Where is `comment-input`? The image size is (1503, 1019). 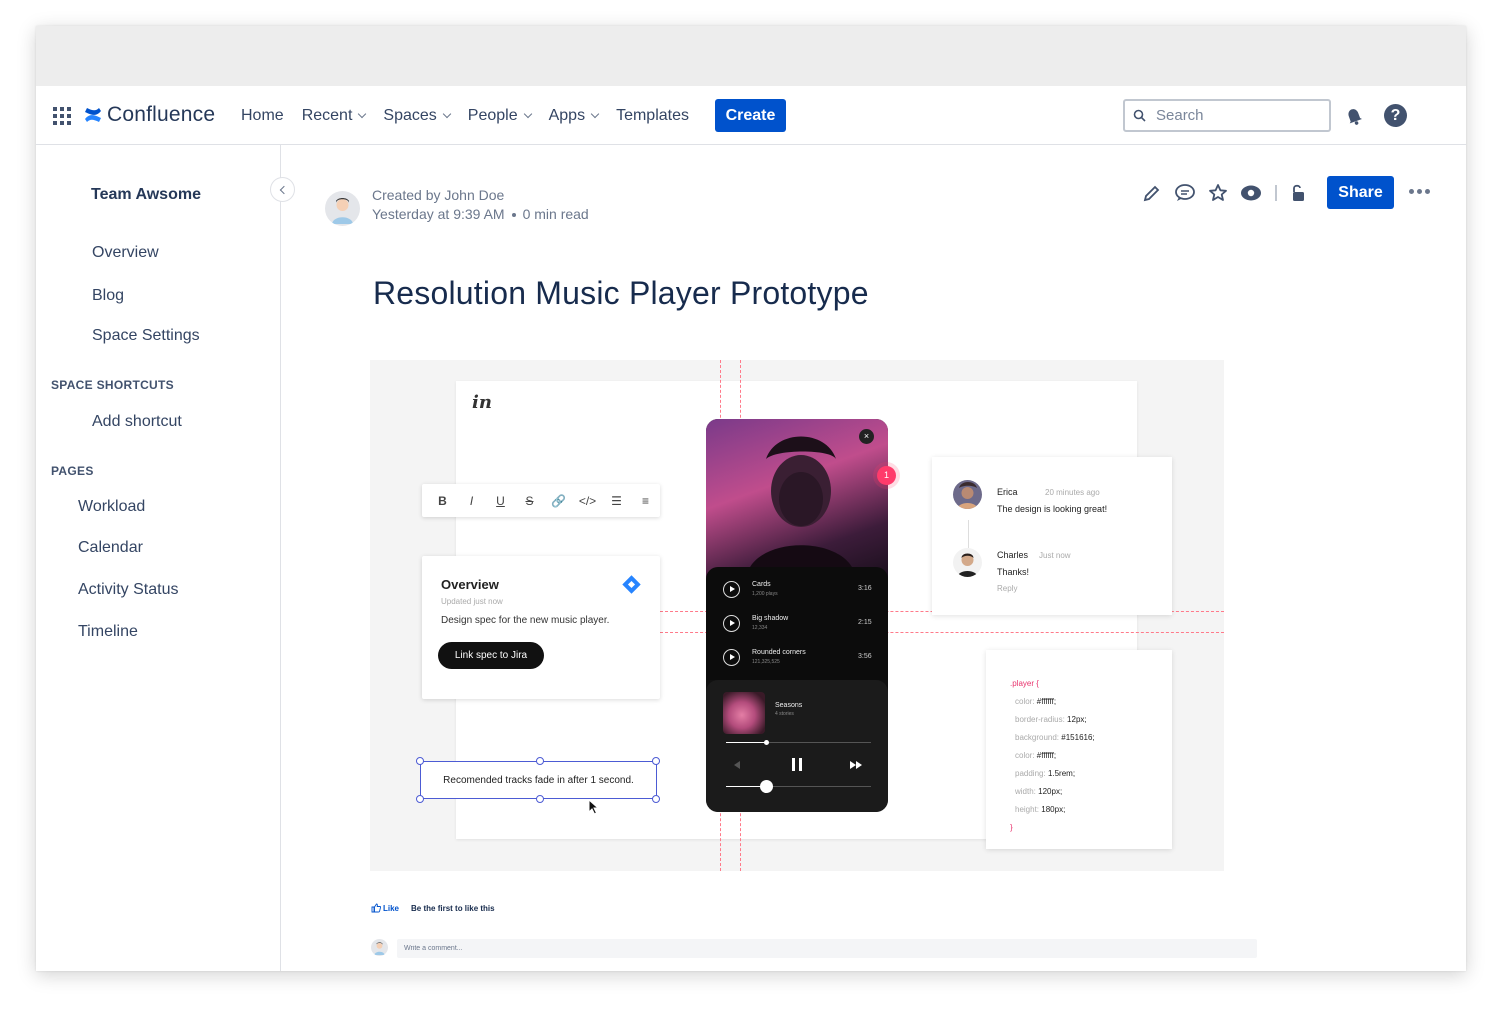
comment-input is located at coordinates (827, 948).